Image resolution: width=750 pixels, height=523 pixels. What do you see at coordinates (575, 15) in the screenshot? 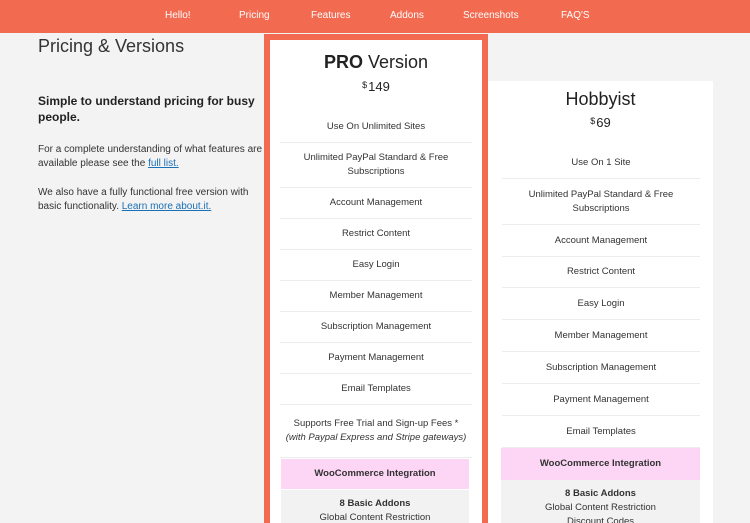
I see `nav-faqs: FAQ'S` at bounding box center [575, 15].